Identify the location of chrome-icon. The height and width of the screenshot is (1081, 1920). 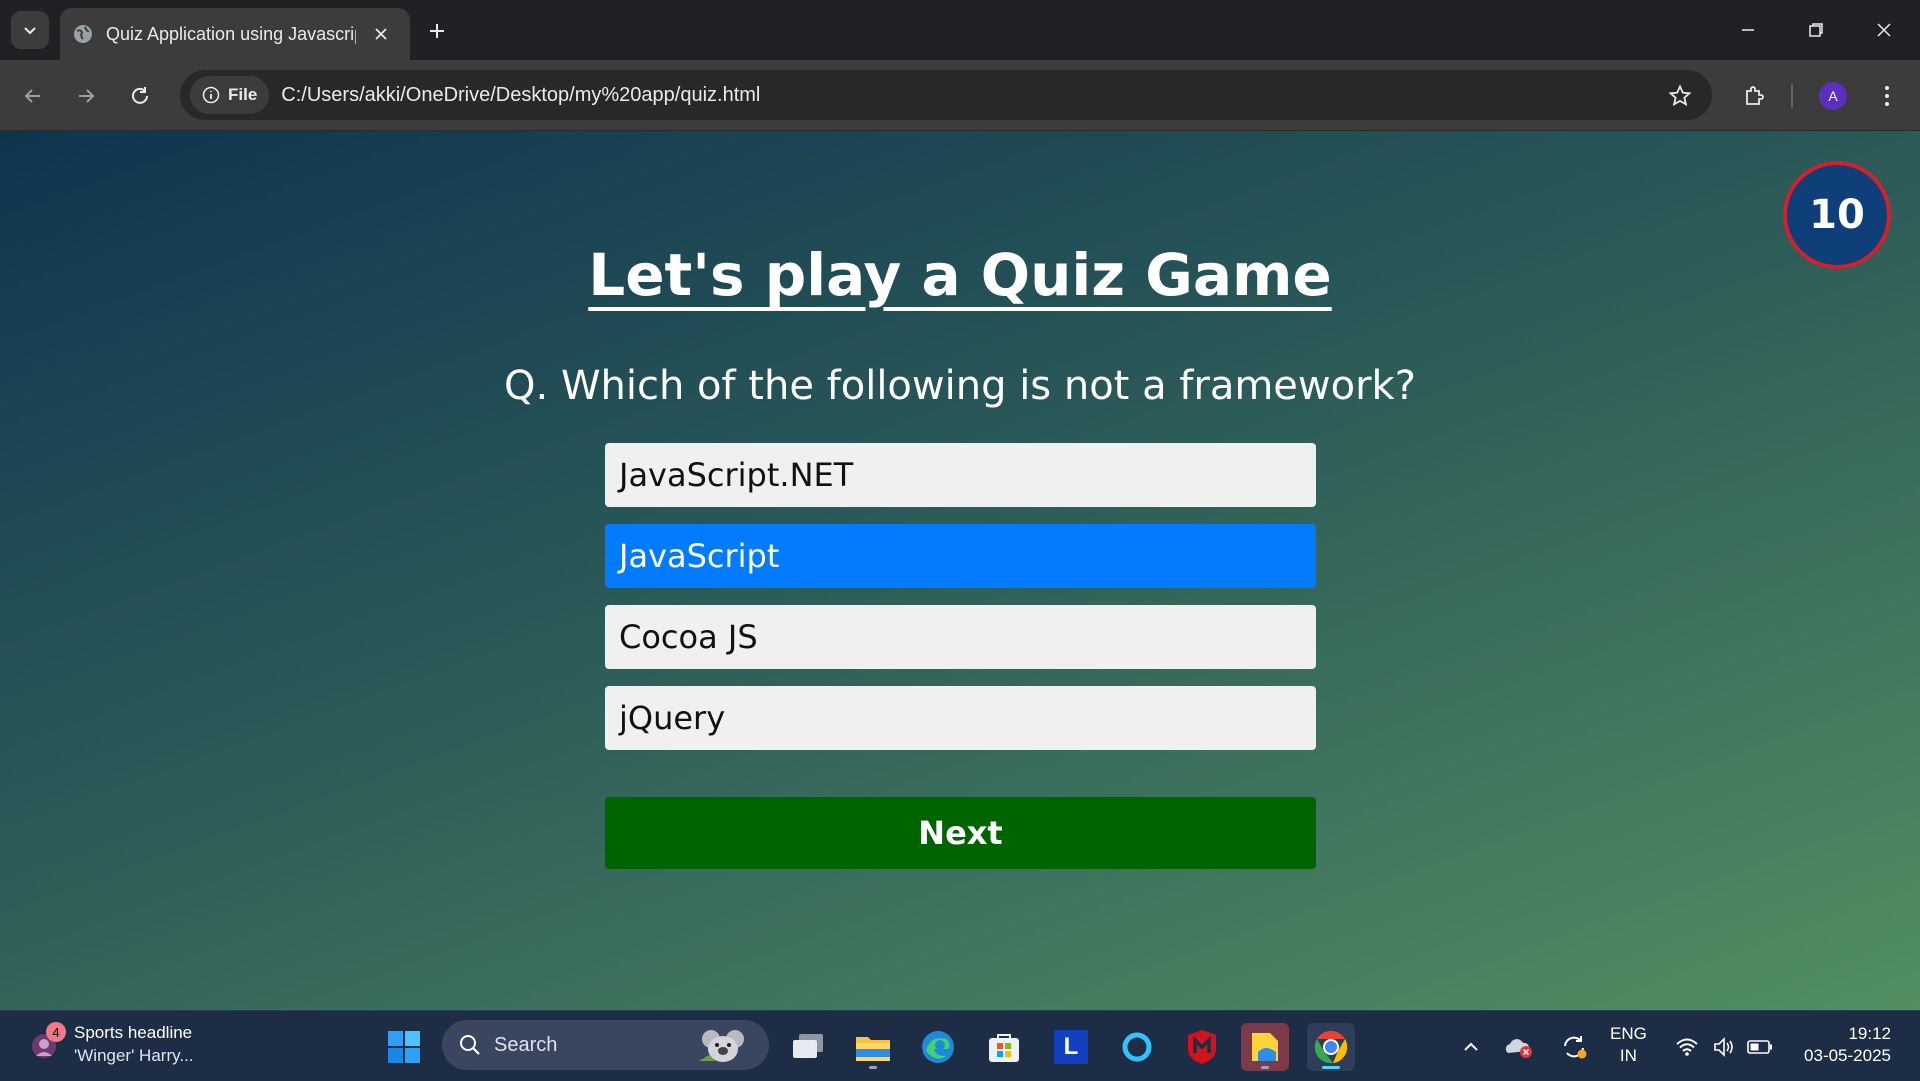
(1331, 1047).